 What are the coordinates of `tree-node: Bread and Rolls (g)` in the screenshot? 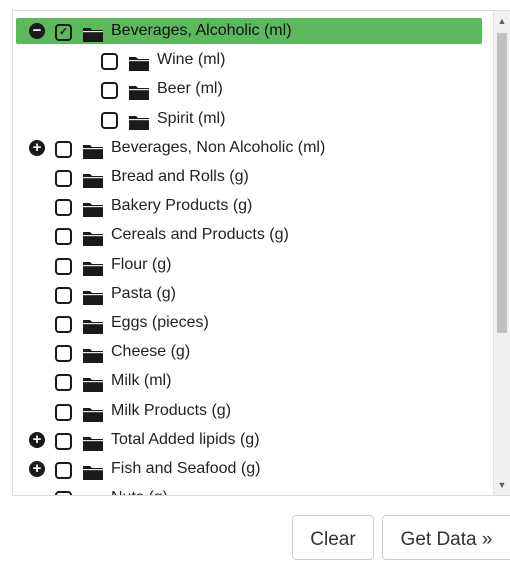 It's located at (253, 177).